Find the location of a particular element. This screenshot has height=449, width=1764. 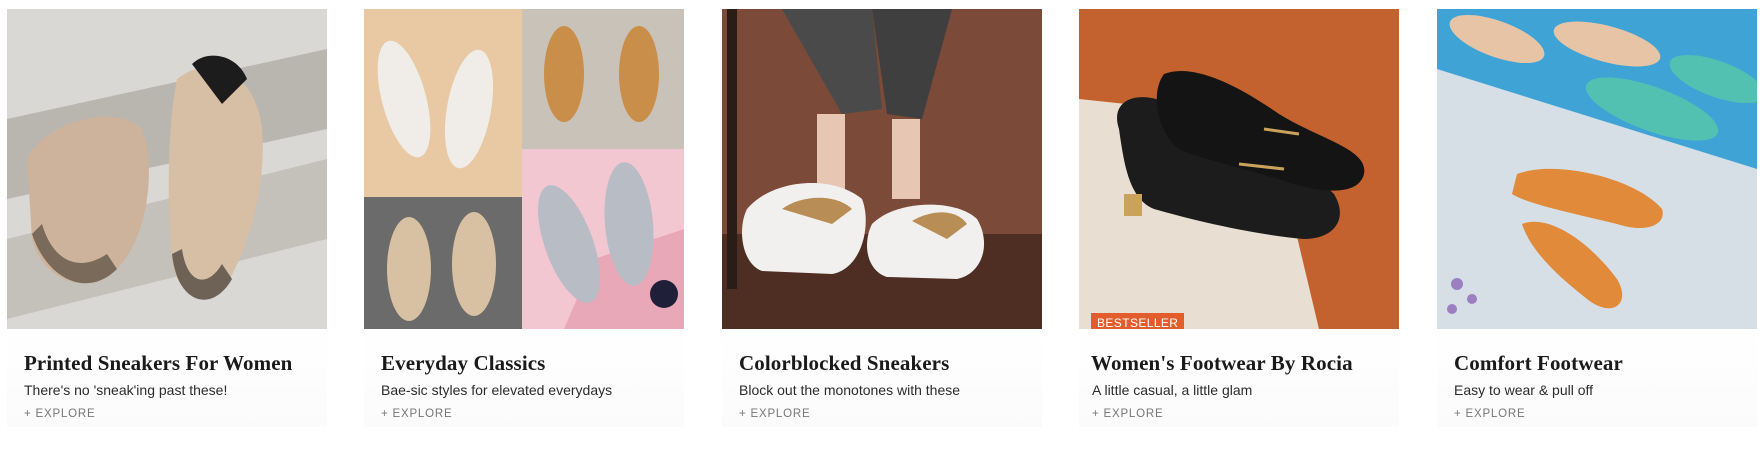

card-title: Printed Sneakers For Women is located at coordinates (158, 363).